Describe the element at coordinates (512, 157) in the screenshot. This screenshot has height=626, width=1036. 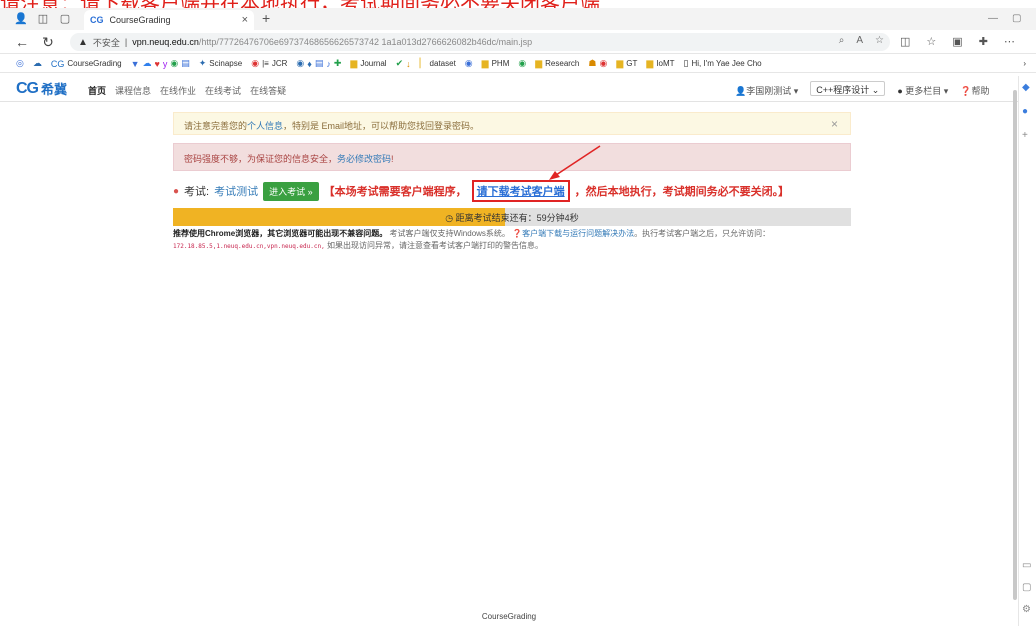
I see `password-danger-alert: 密码强度不够，为保证您的信息安全，务必修改密码!` at that location.